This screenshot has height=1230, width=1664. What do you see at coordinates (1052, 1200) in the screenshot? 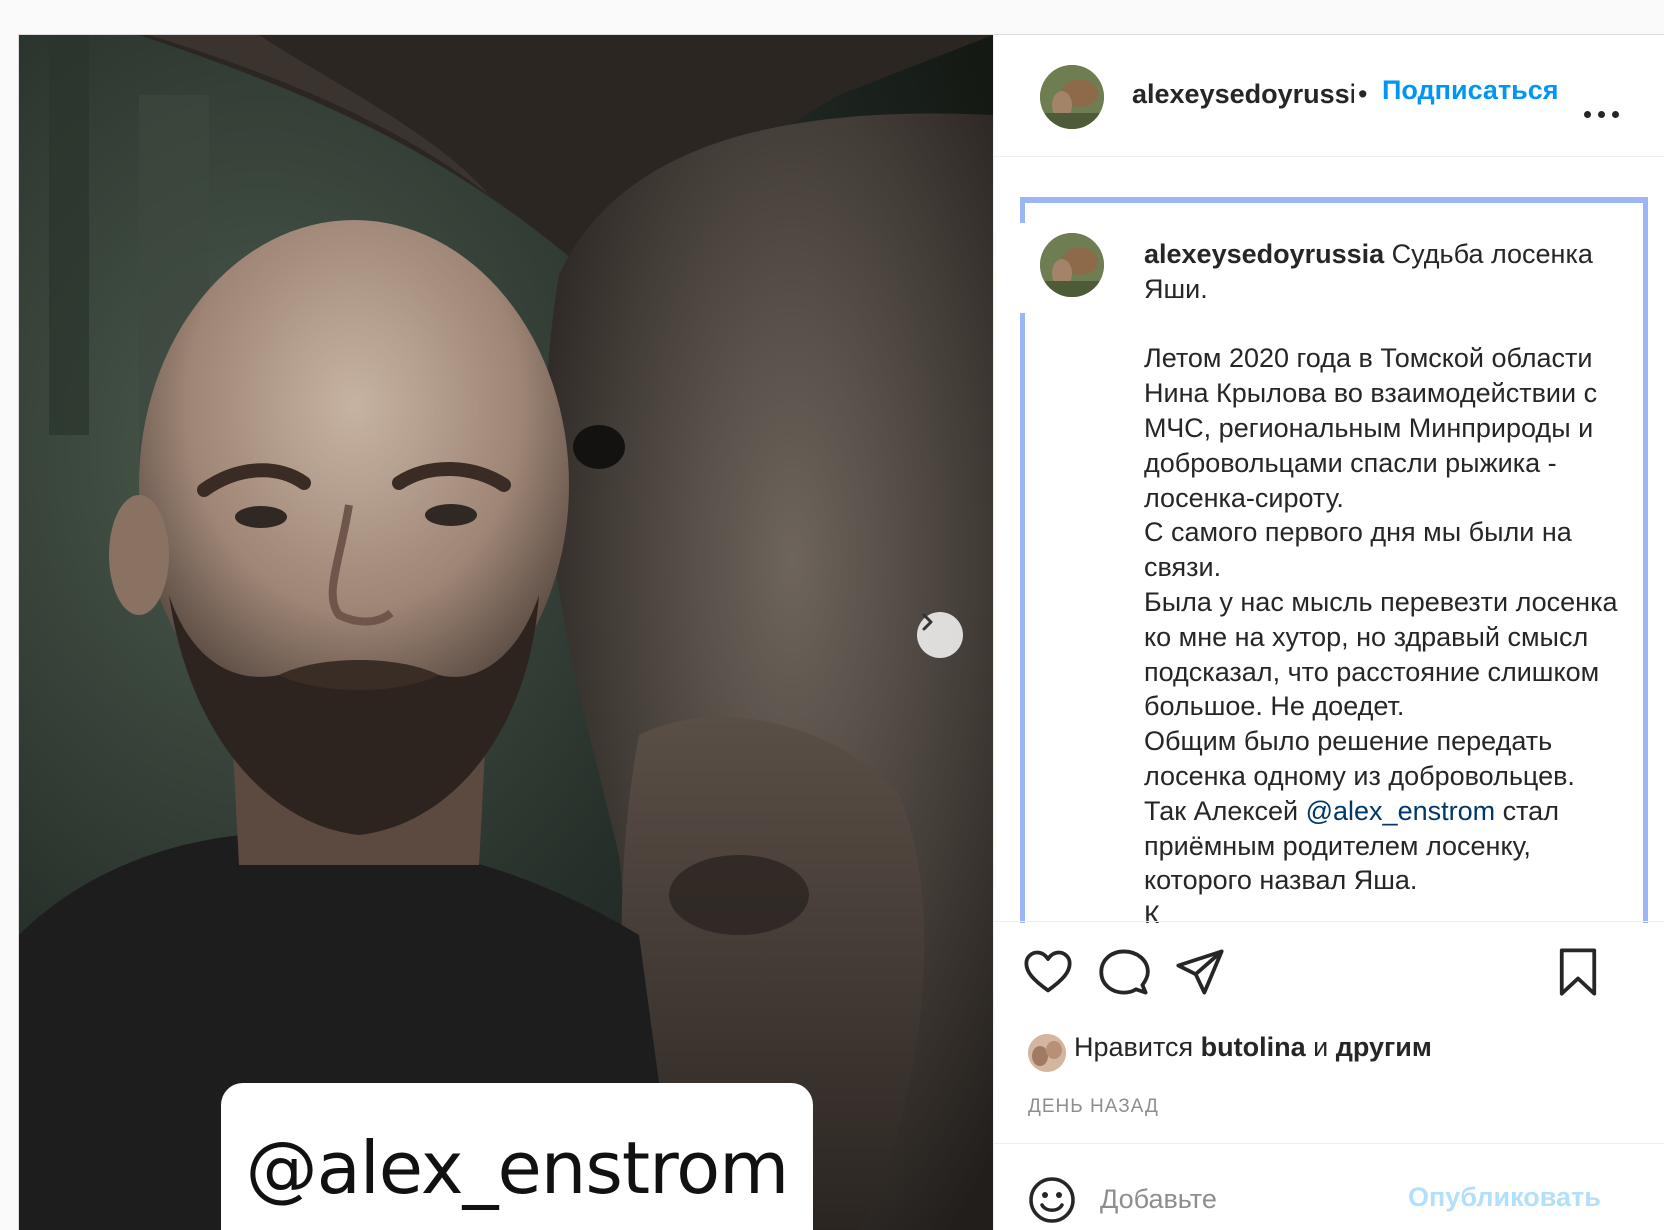
I see `emoji-icon` at bounding box center [1052, 1200].